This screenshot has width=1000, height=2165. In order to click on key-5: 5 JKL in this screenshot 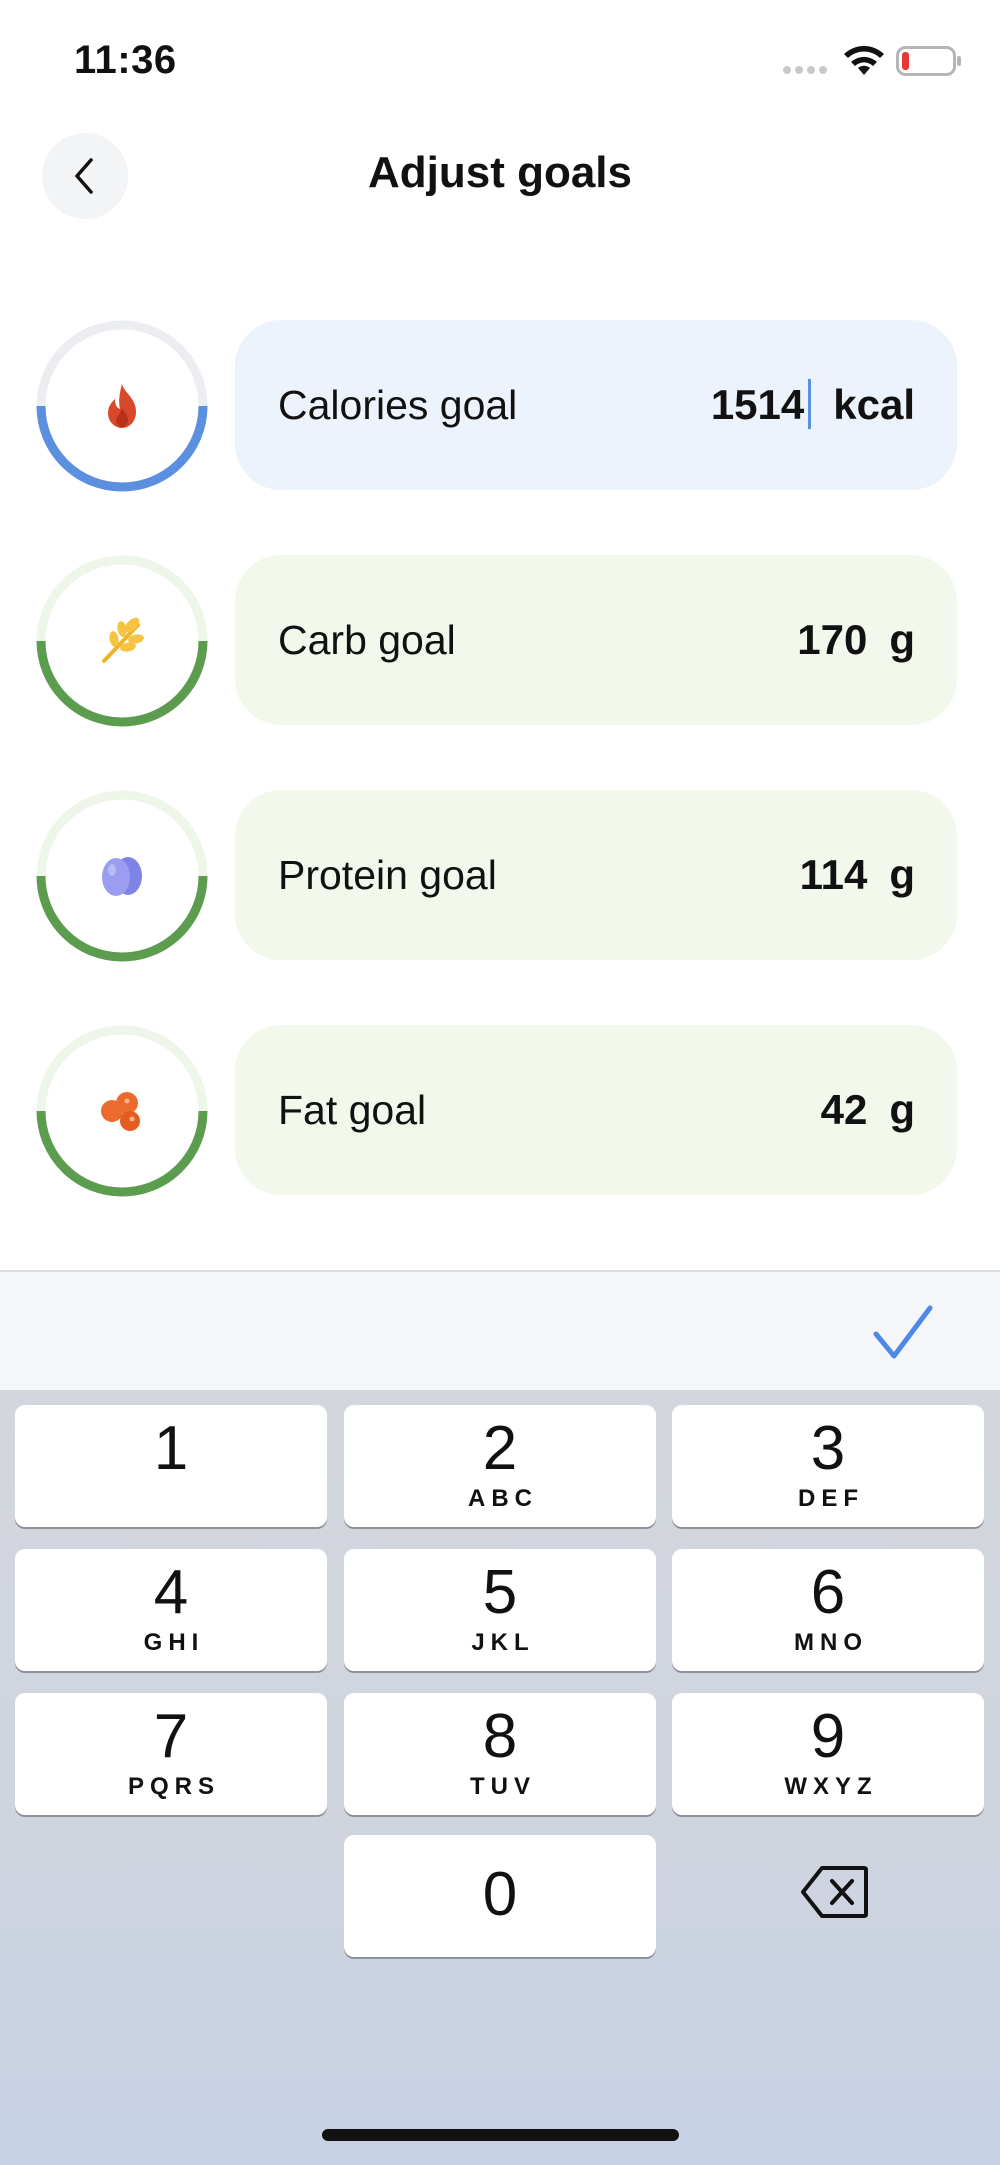, I will do `click(500, 1610)`.